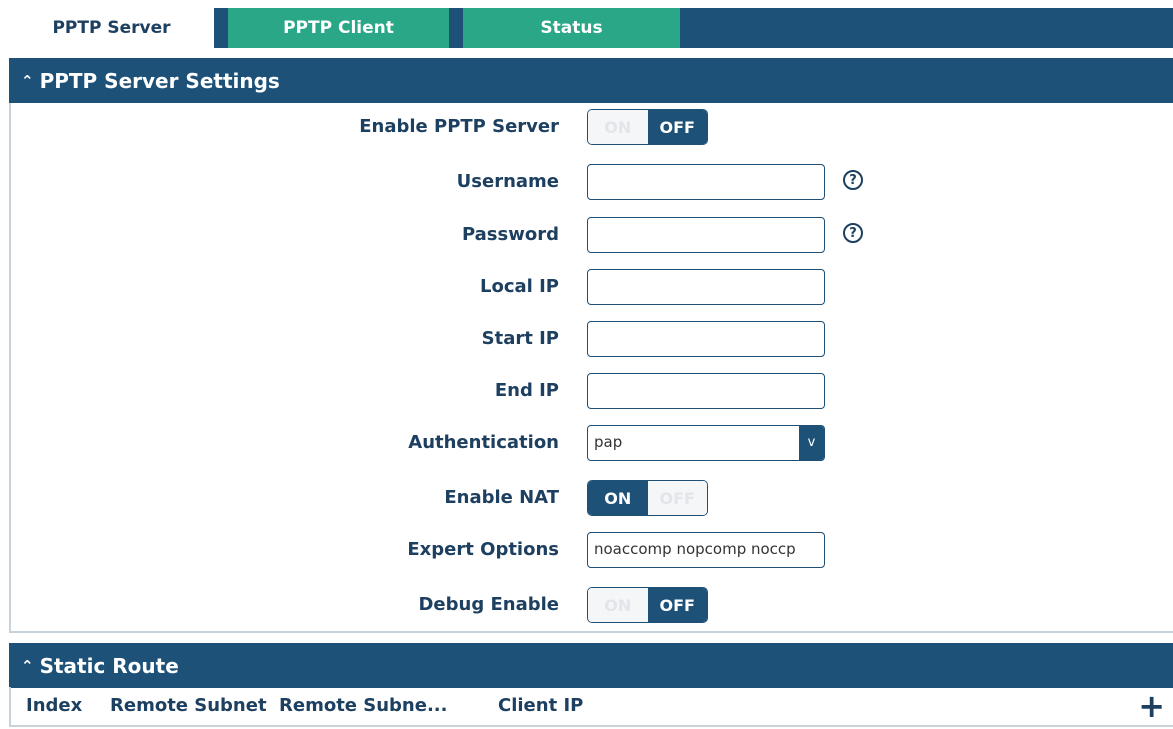 This screenshot has width=1173, height=729. I want to click on debug-enable-toggle: ON OFF, so click(647, 605).